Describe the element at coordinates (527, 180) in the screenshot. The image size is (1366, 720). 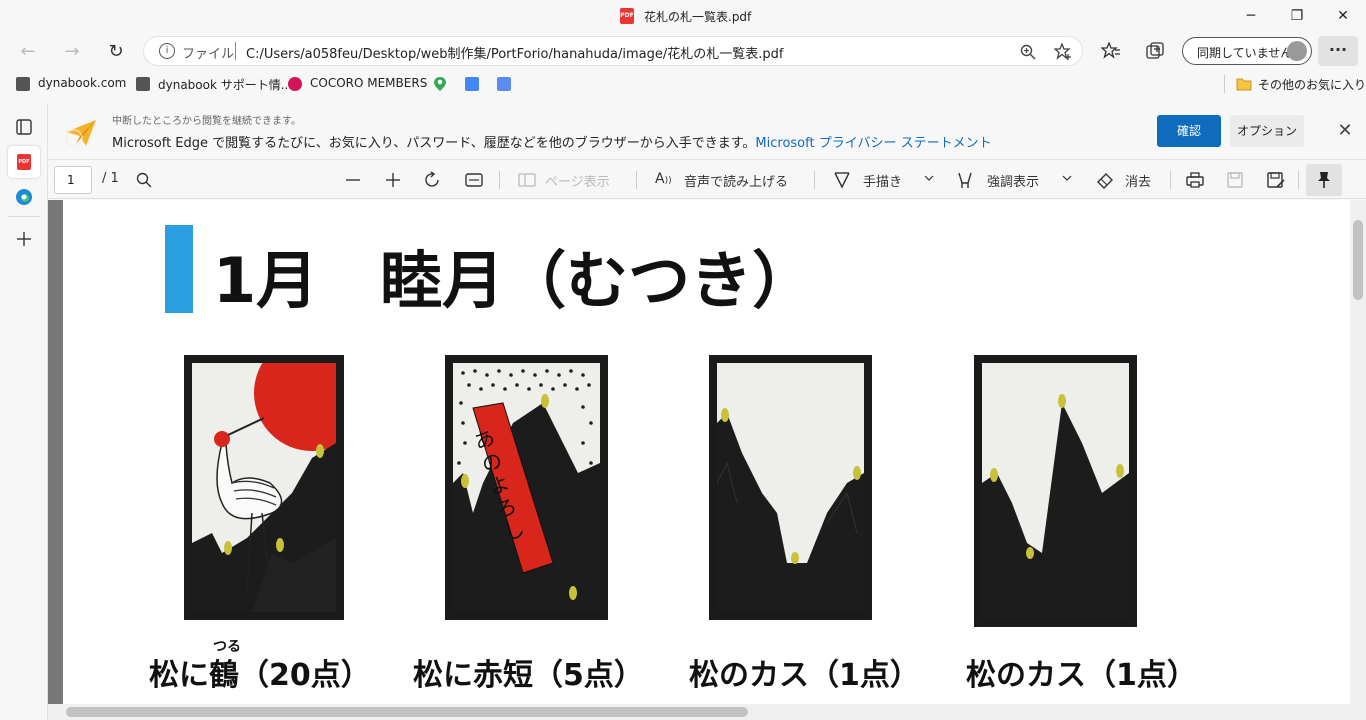
I see `page-view-icon` at that location.